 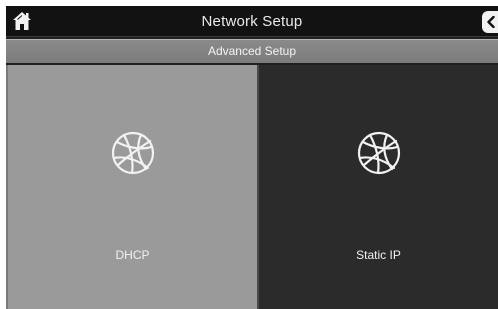 I want to click on page-title: Network Setup, so click(x=252, y=21).